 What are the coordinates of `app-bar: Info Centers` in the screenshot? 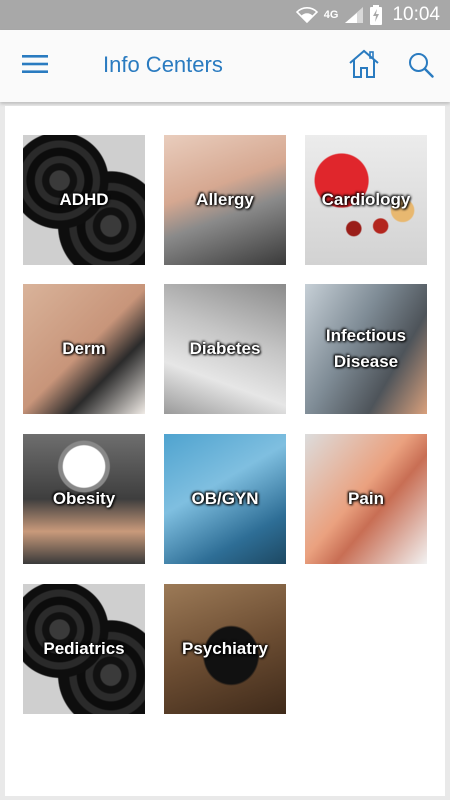 It's located at (225, 66).